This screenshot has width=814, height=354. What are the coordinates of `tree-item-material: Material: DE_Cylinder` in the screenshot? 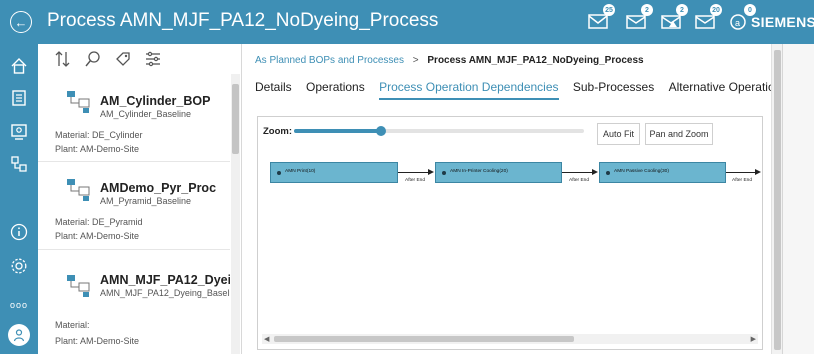 It's located at (99, 135).